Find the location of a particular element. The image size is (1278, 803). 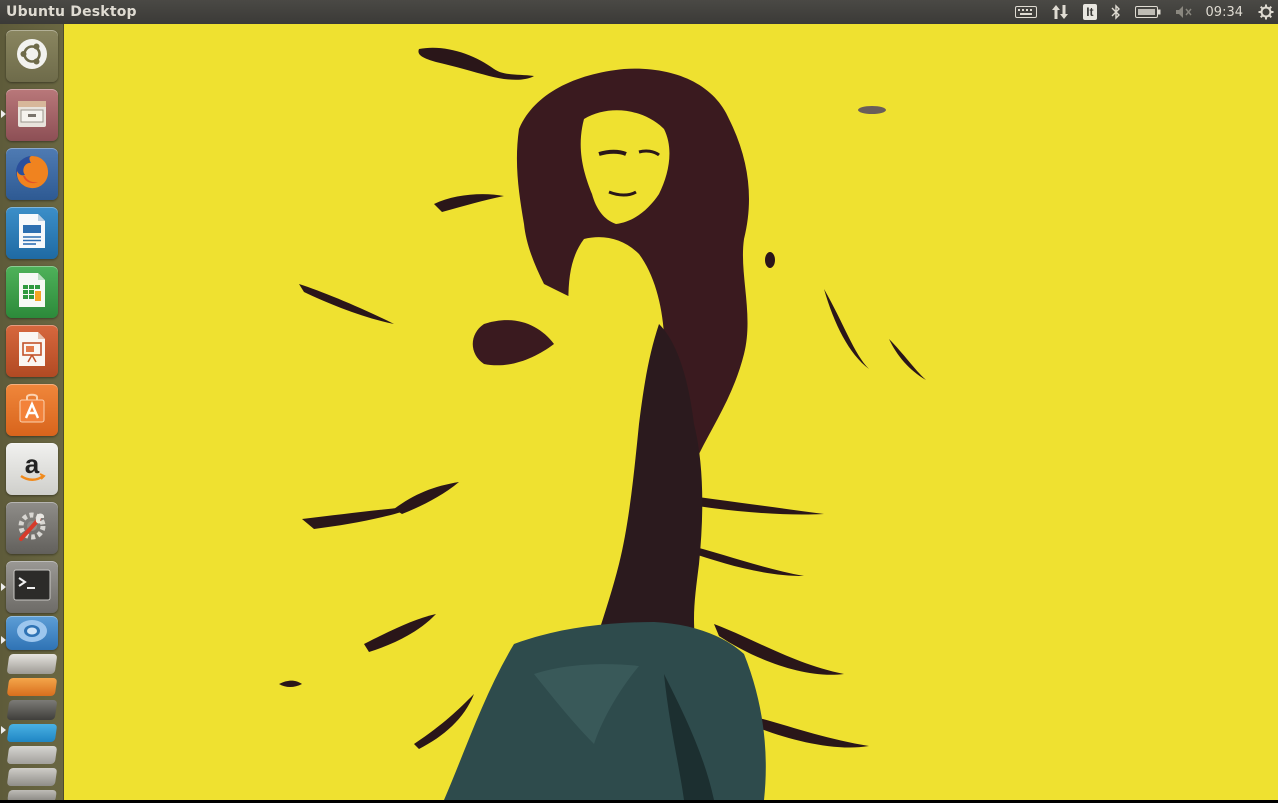

dash-home-button is located at coordinates (32, 56).